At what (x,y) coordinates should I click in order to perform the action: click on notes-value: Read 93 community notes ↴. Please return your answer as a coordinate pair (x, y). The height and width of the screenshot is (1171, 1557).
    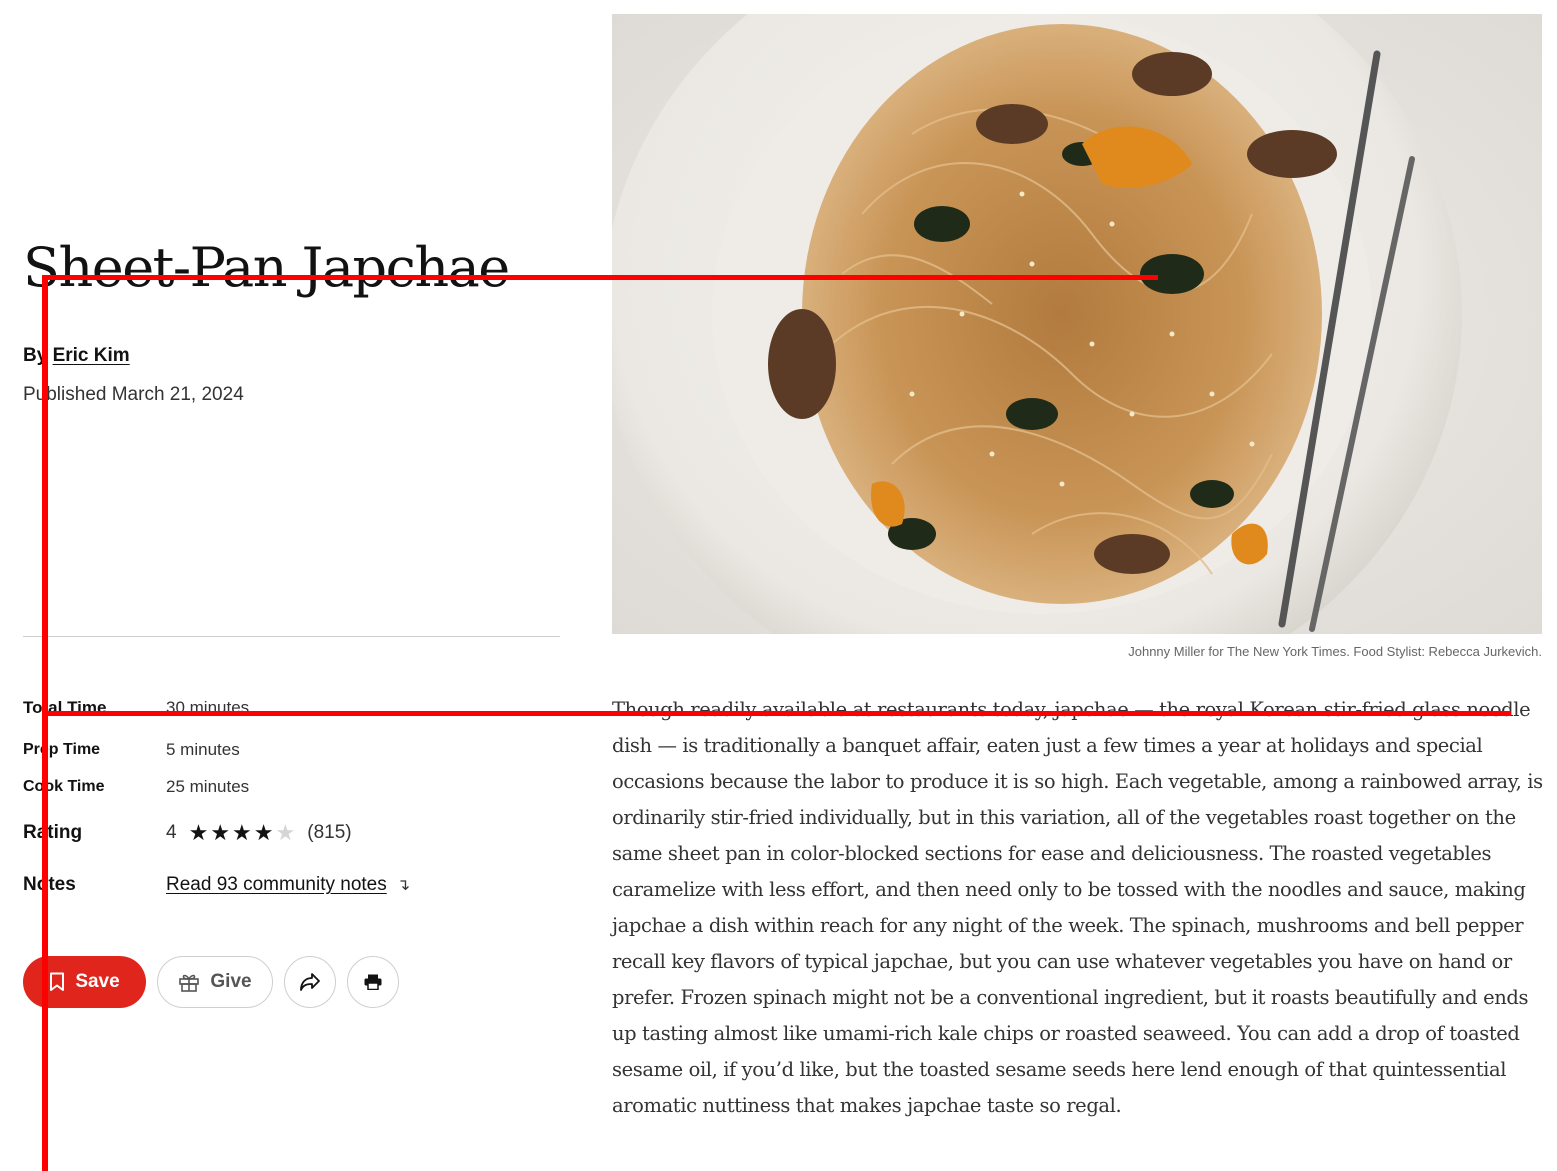
    Looking at the image, I should click on (288, 885).